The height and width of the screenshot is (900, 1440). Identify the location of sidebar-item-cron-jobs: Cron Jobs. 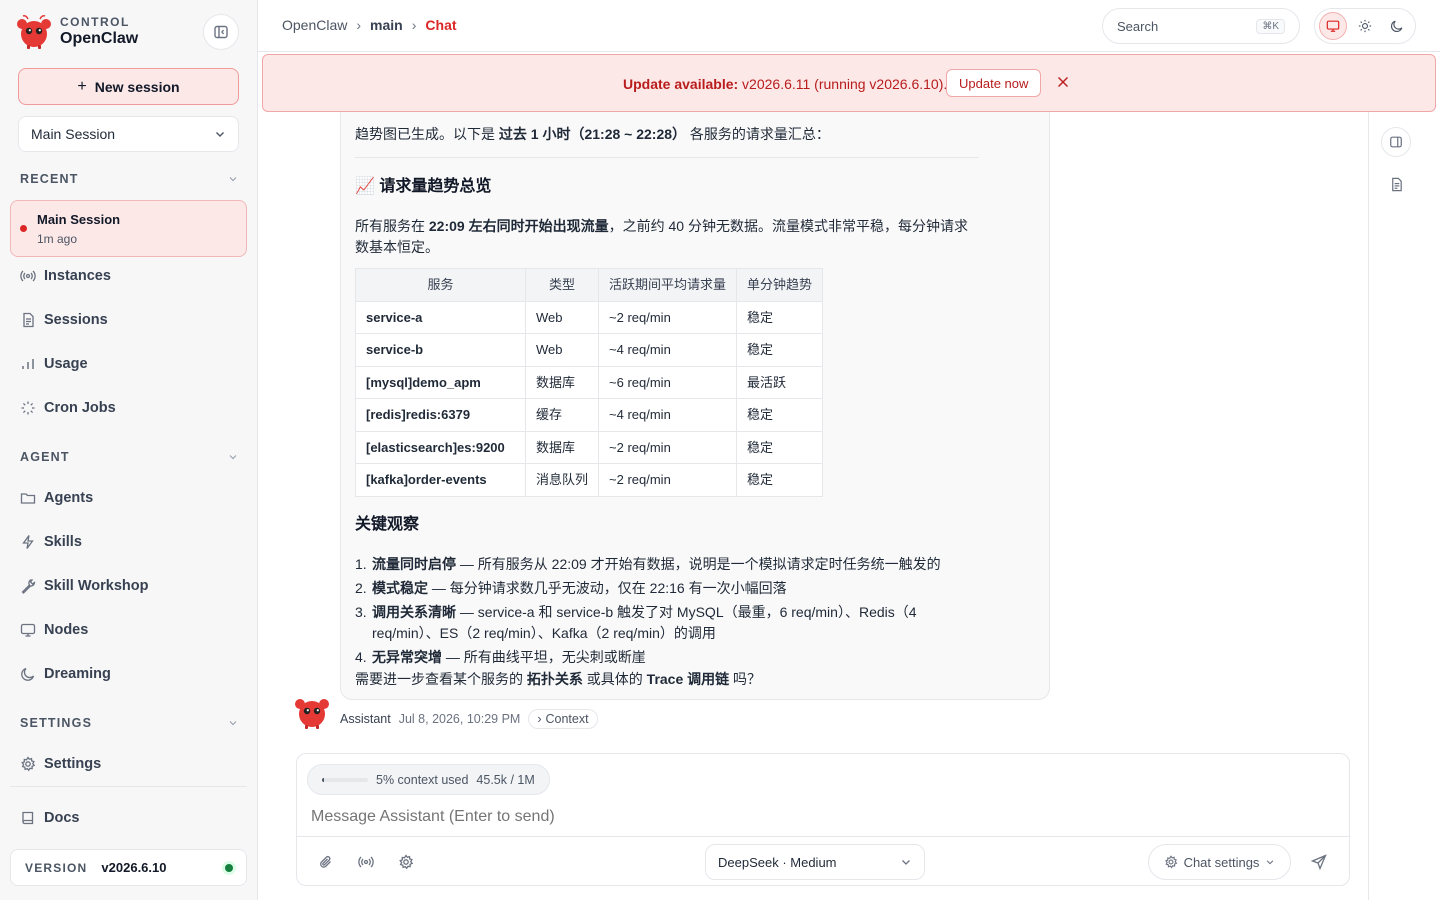
(68, 408).